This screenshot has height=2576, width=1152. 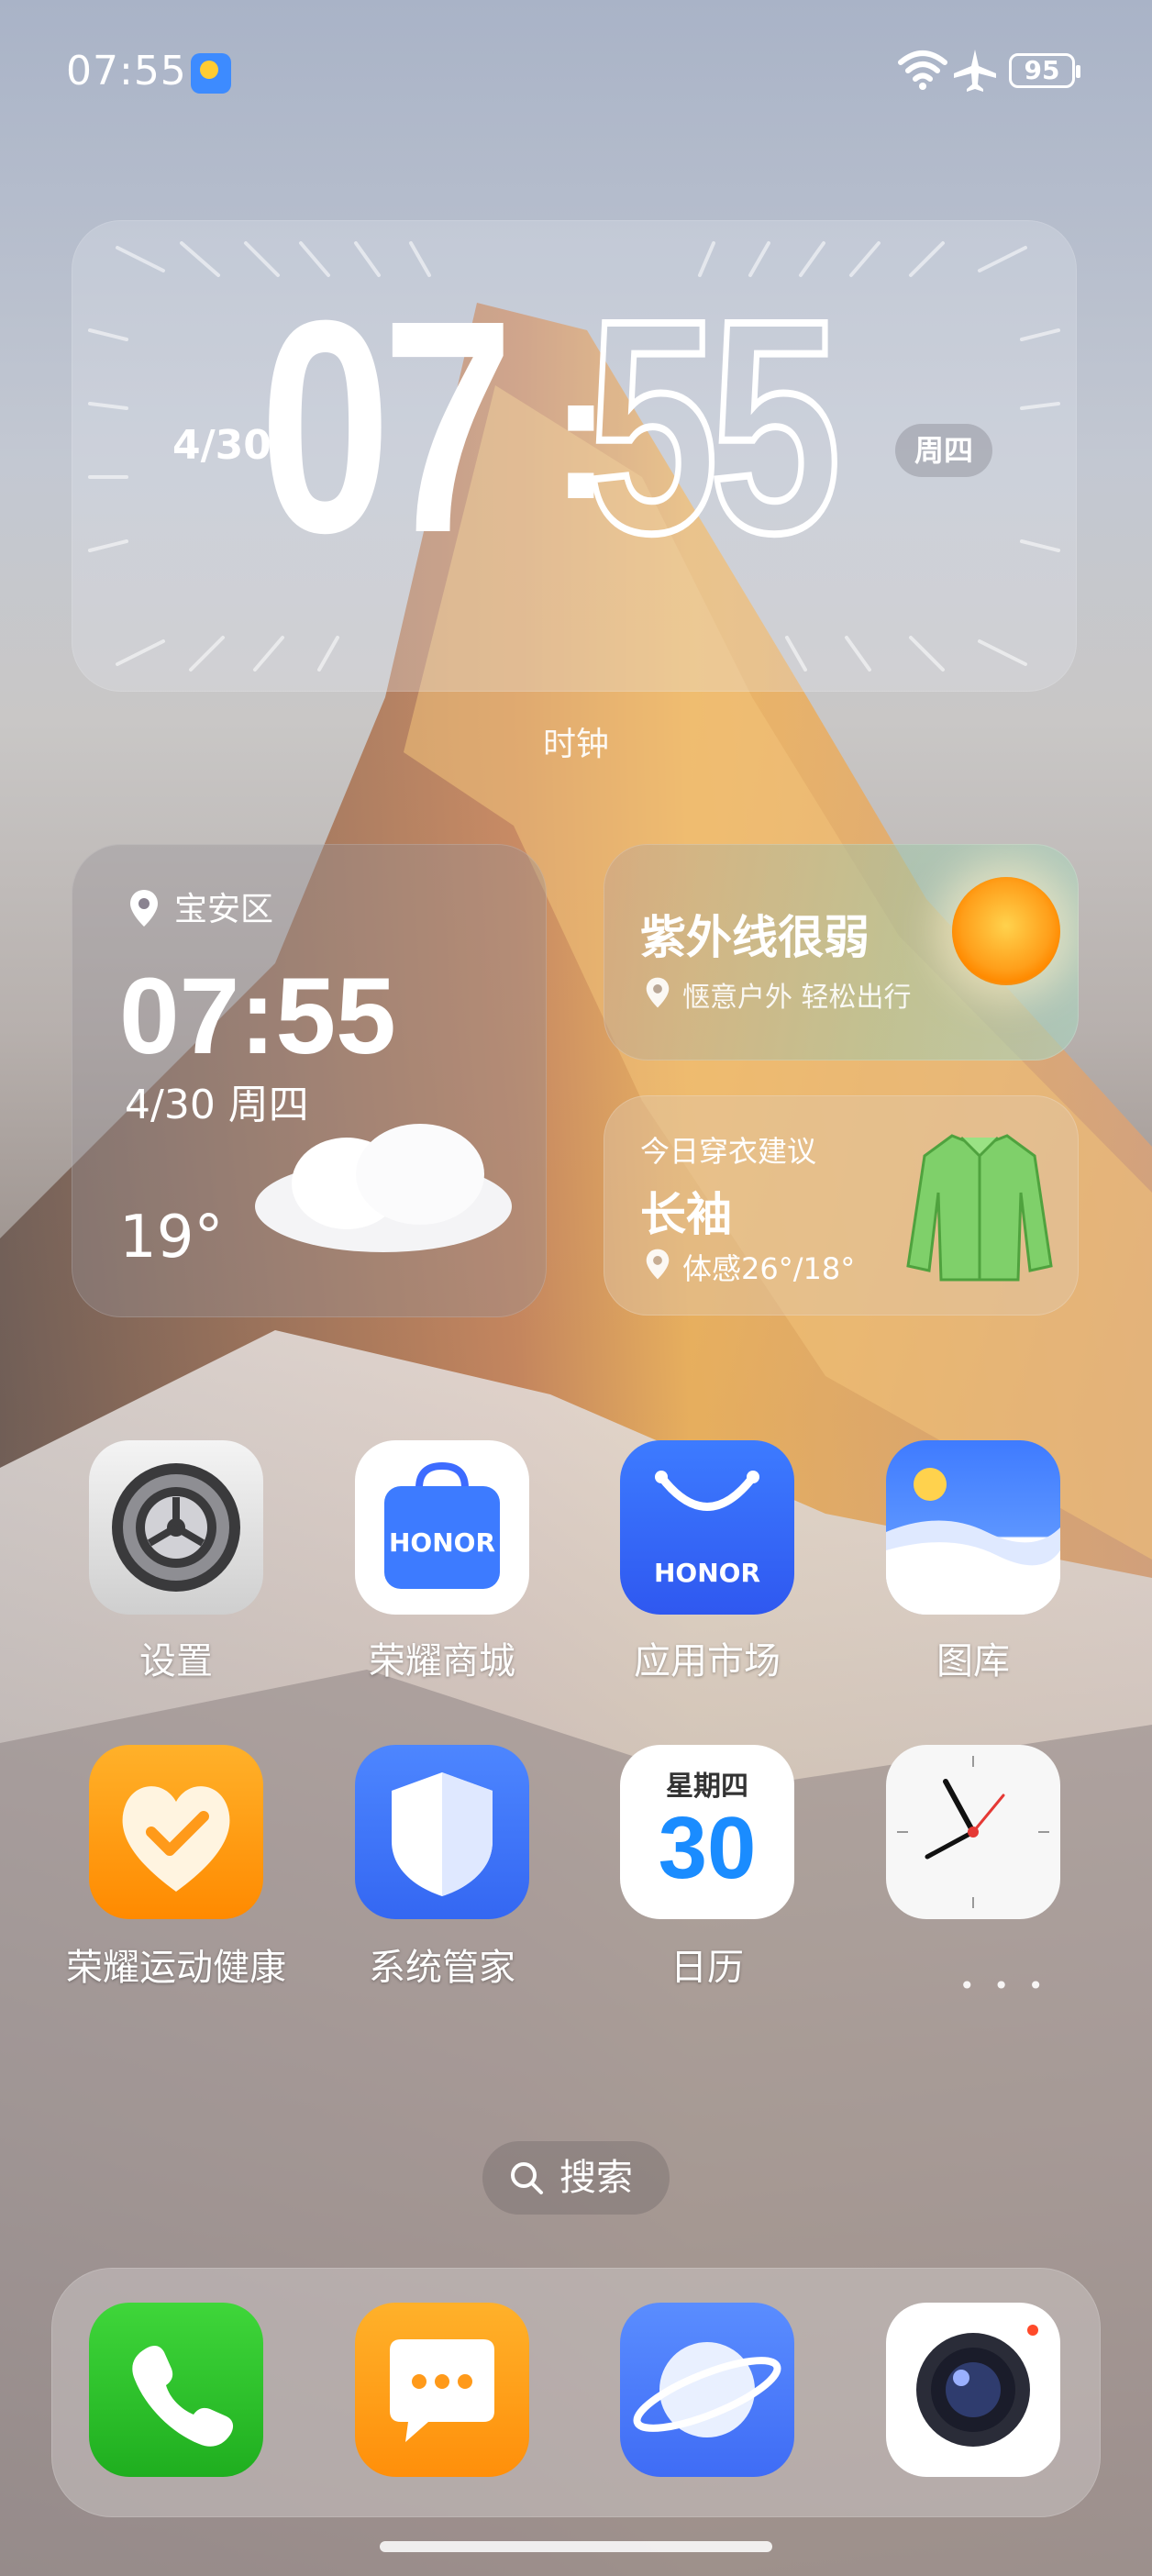 What do you see at coordinates (1004, 1986) in the screenshot?
I see `page-indicator-dots: • • •` at bounding box center [1004, 1986].